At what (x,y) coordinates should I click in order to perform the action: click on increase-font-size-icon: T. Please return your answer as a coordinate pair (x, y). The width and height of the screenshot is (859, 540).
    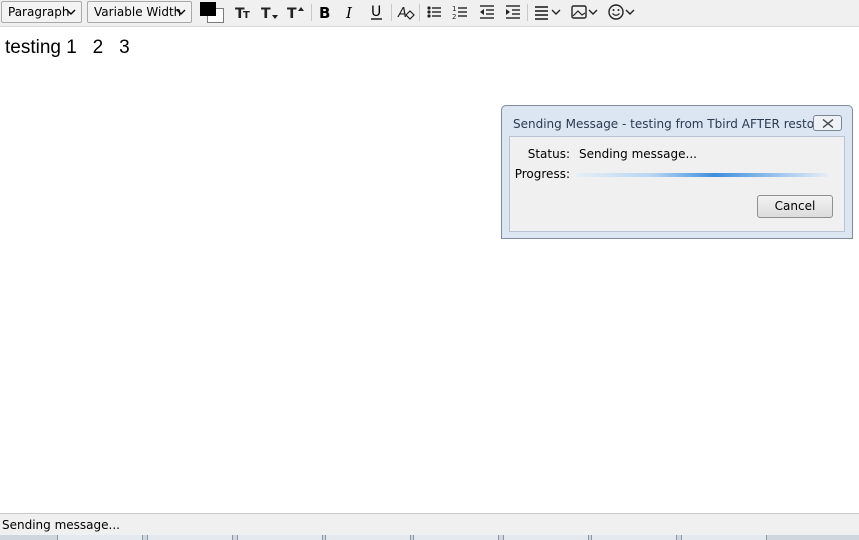
    Looking at the image, I should click on (295, 12).